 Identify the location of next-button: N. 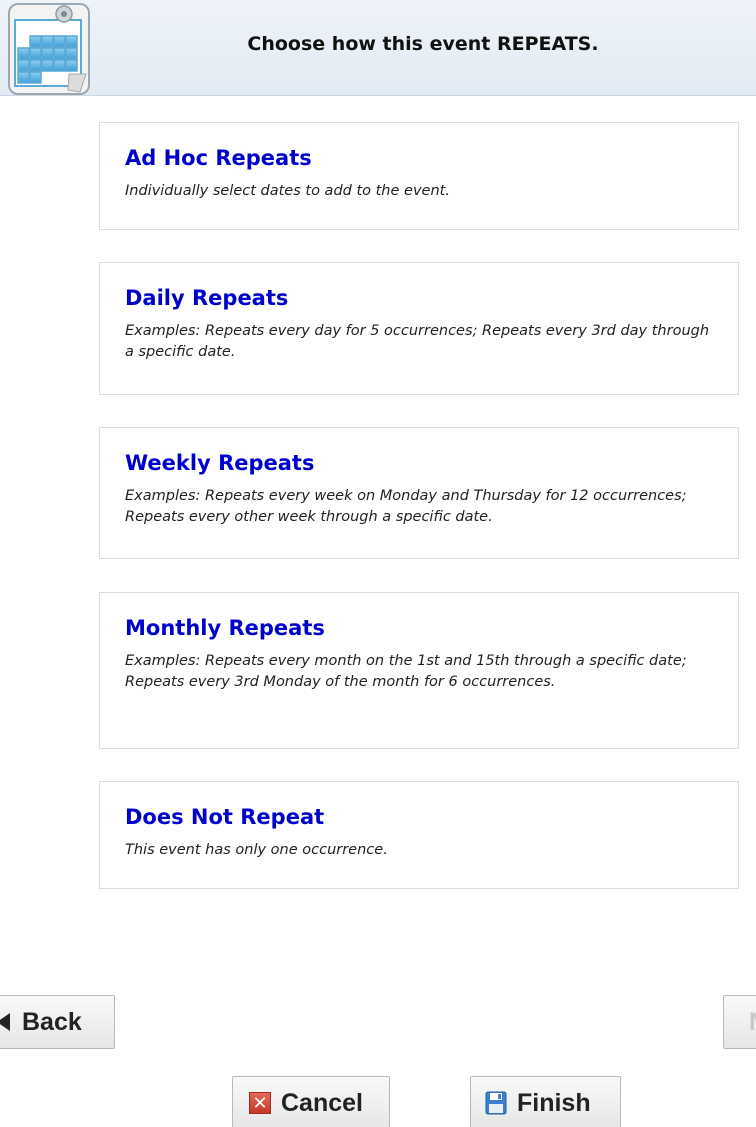
(739, 1022).